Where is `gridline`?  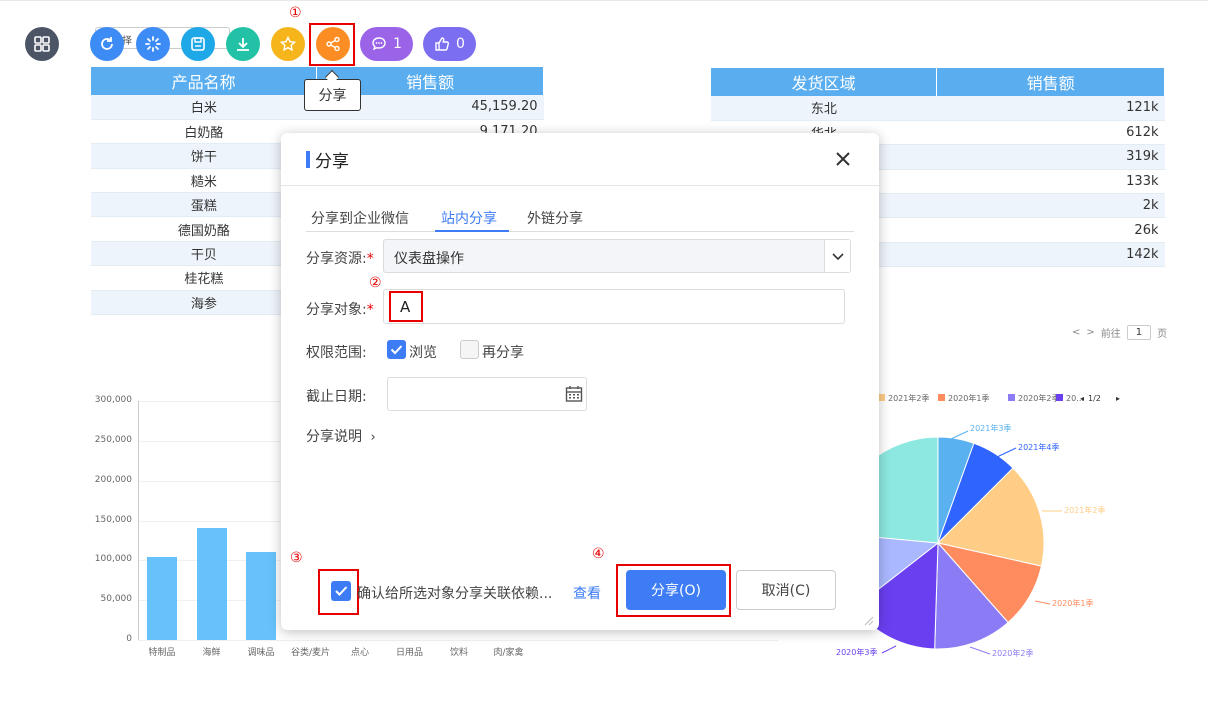
gridline is located at coordinates (458, 640).